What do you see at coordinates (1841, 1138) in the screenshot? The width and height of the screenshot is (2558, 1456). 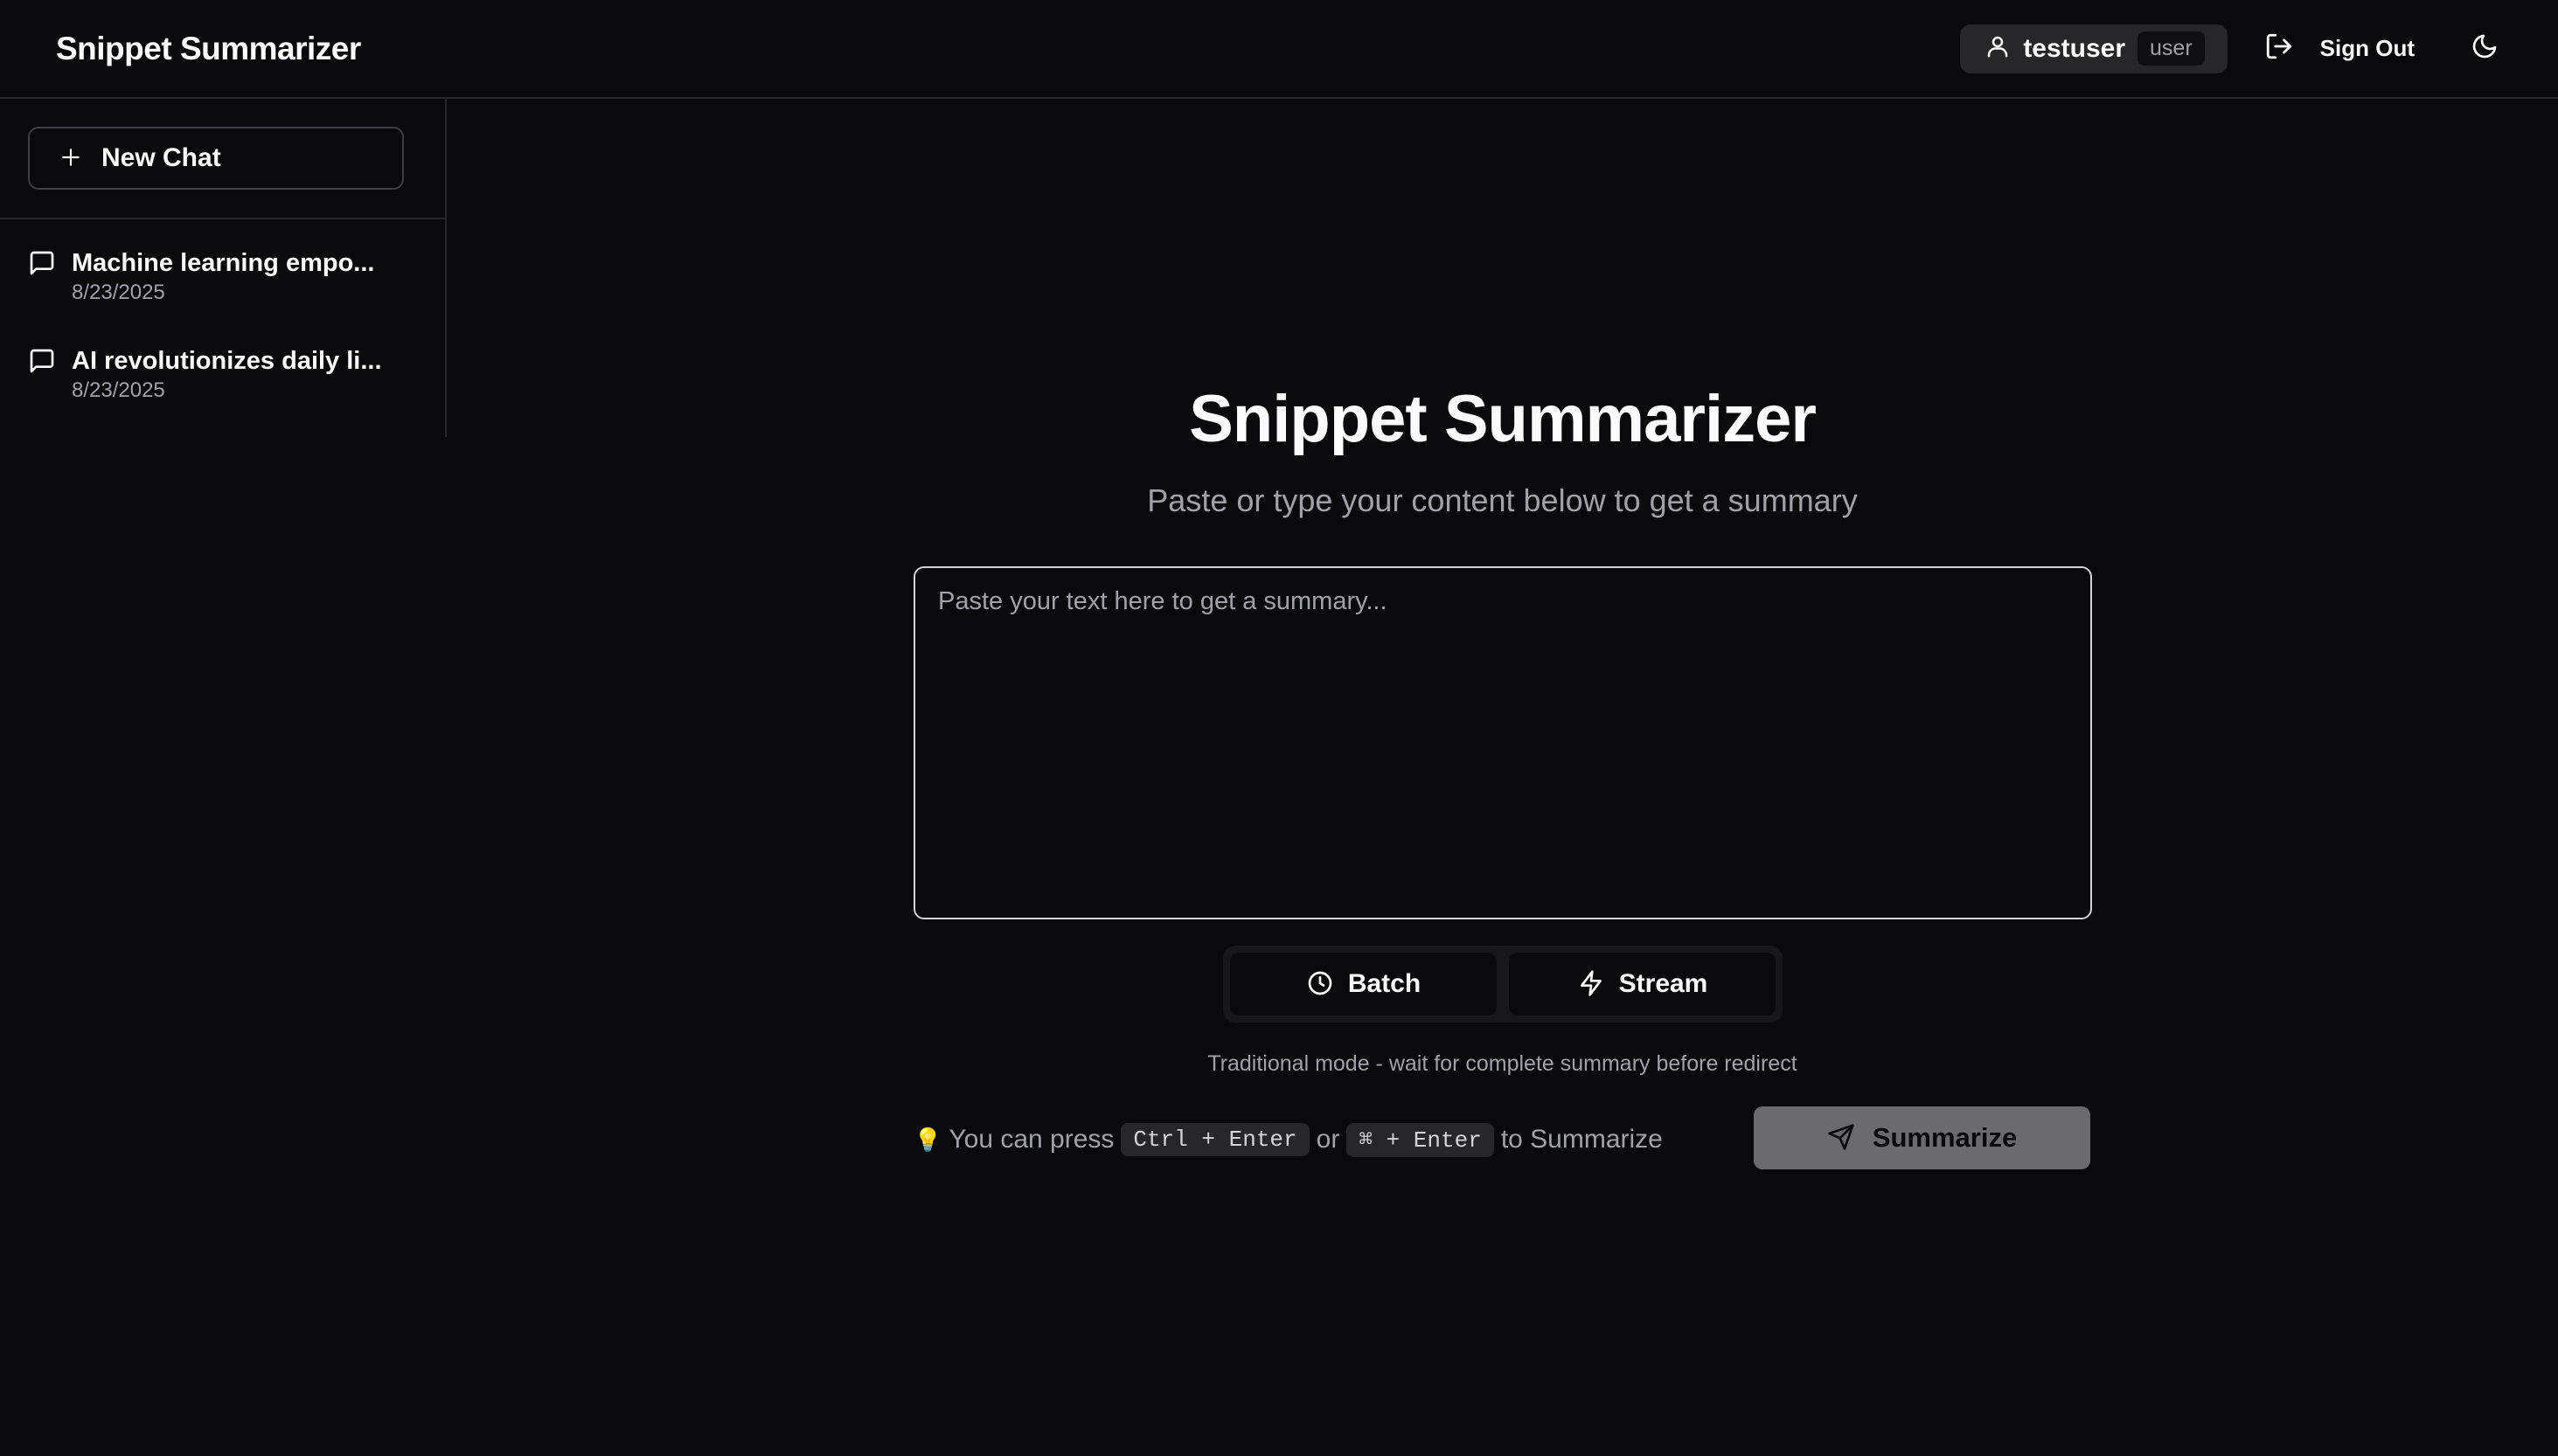 I see `send-icon` at bounding box center [1841, 1138].